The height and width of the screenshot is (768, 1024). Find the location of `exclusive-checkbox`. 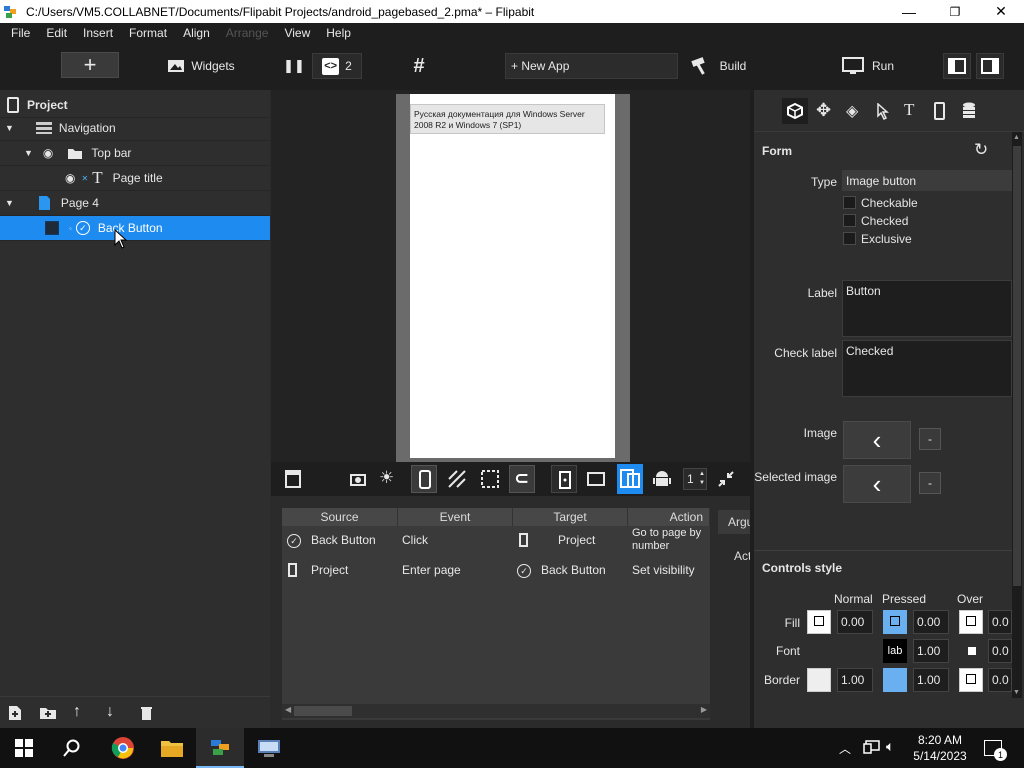

exclusive-checkbox is located at coordinates (849, 238).